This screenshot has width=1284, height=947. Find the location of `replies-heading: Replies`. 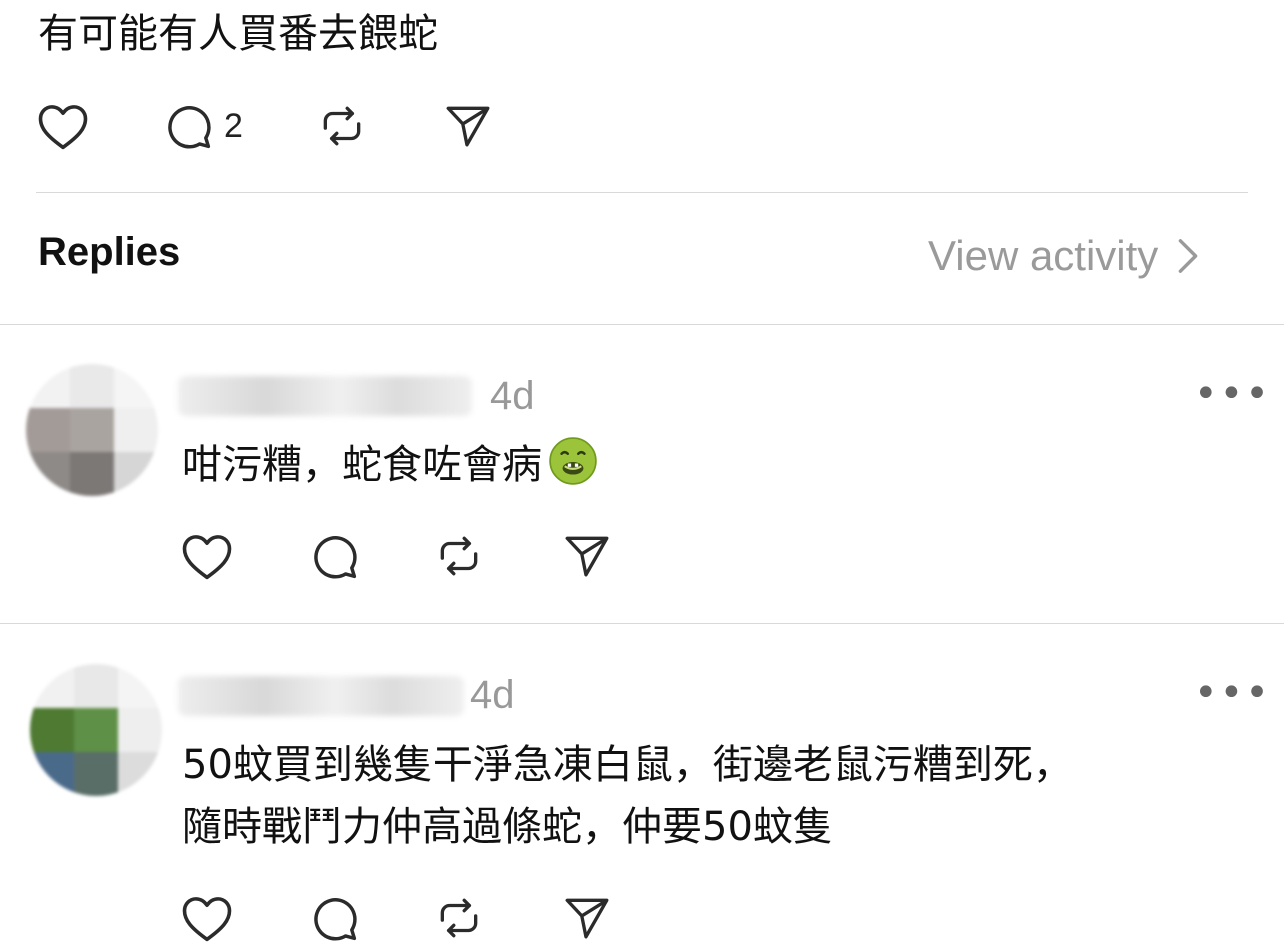

replies-heading: Replies is located at coordinates (109, 252).